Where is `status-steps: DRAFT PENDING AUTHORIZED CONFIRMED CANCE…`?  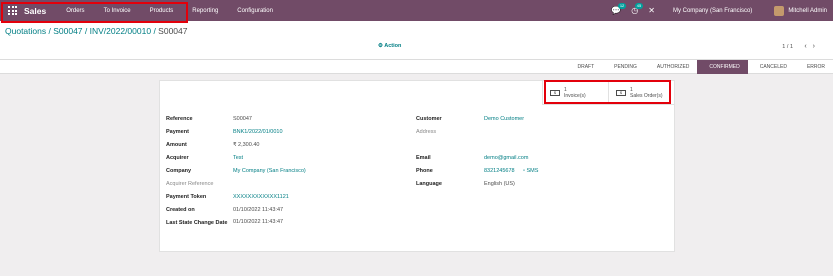 status-steps: DRAFT PENDING AUTHORIZED CONFIRMED CANCE… is located at coordinates (699, 67).